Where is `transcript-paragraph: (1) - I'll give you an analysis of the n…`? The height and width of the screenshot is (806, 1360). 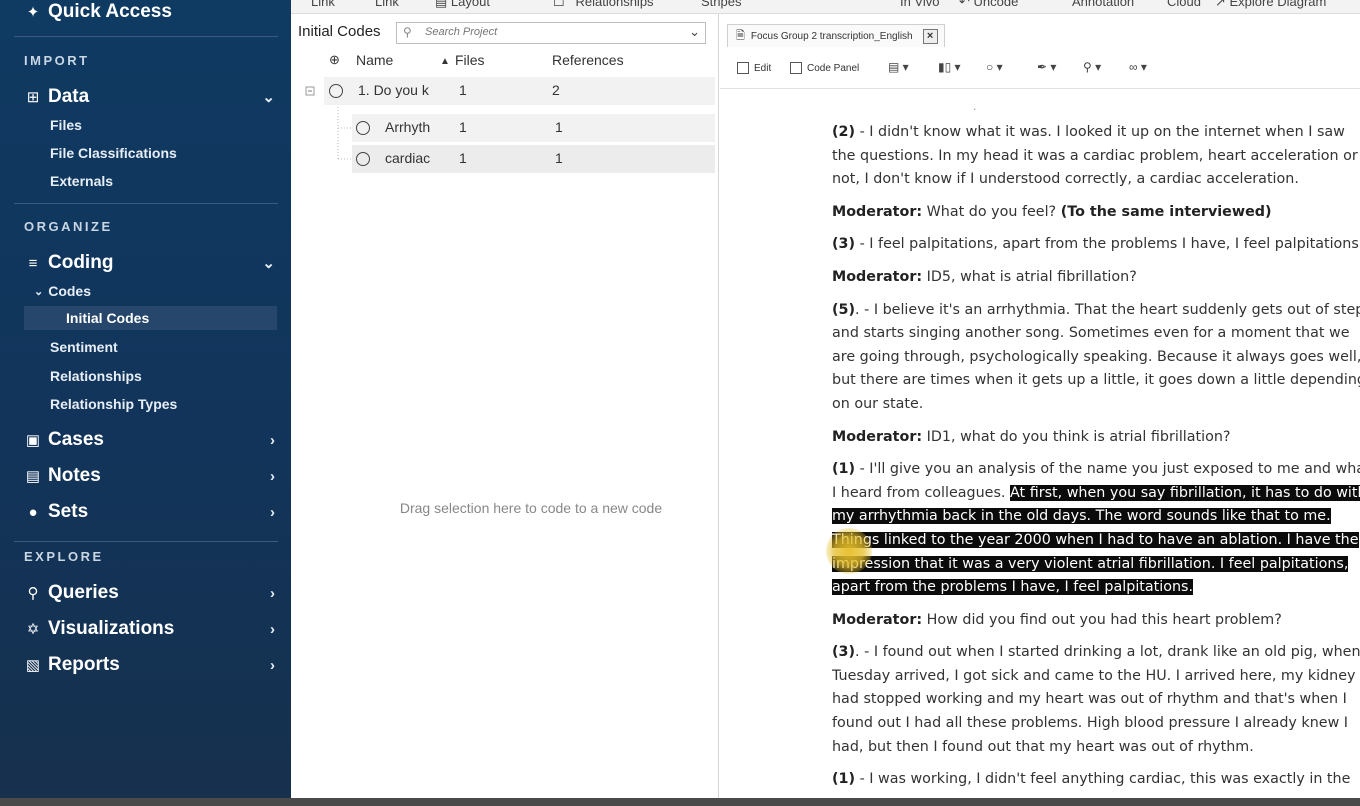 transcript-paragraph: (1) - I'll give you an analysis of the n… is located at coordinates (1096, 529).